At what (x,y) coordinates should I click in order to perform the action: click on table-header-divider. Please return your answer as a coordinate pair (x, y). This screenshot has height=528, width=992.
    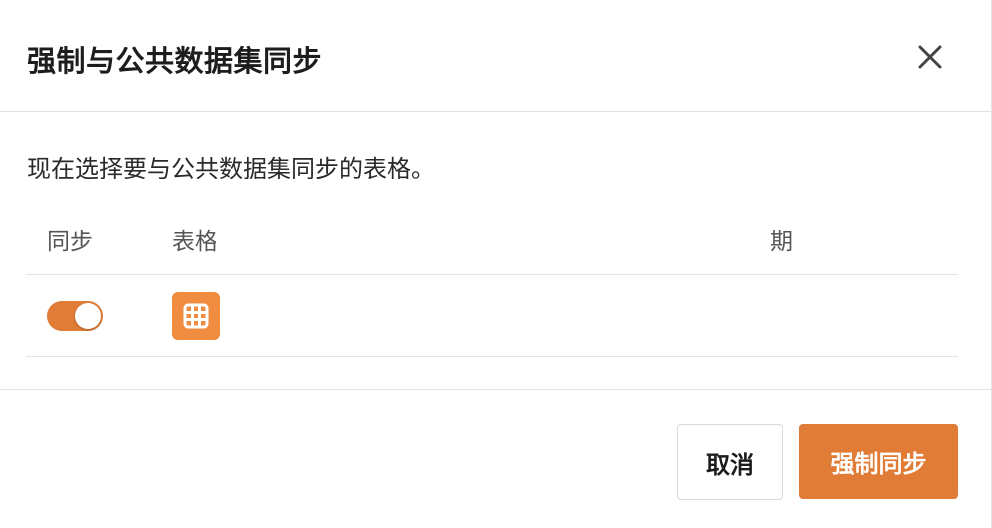
    Looking at the image, I should click on (492, 274).